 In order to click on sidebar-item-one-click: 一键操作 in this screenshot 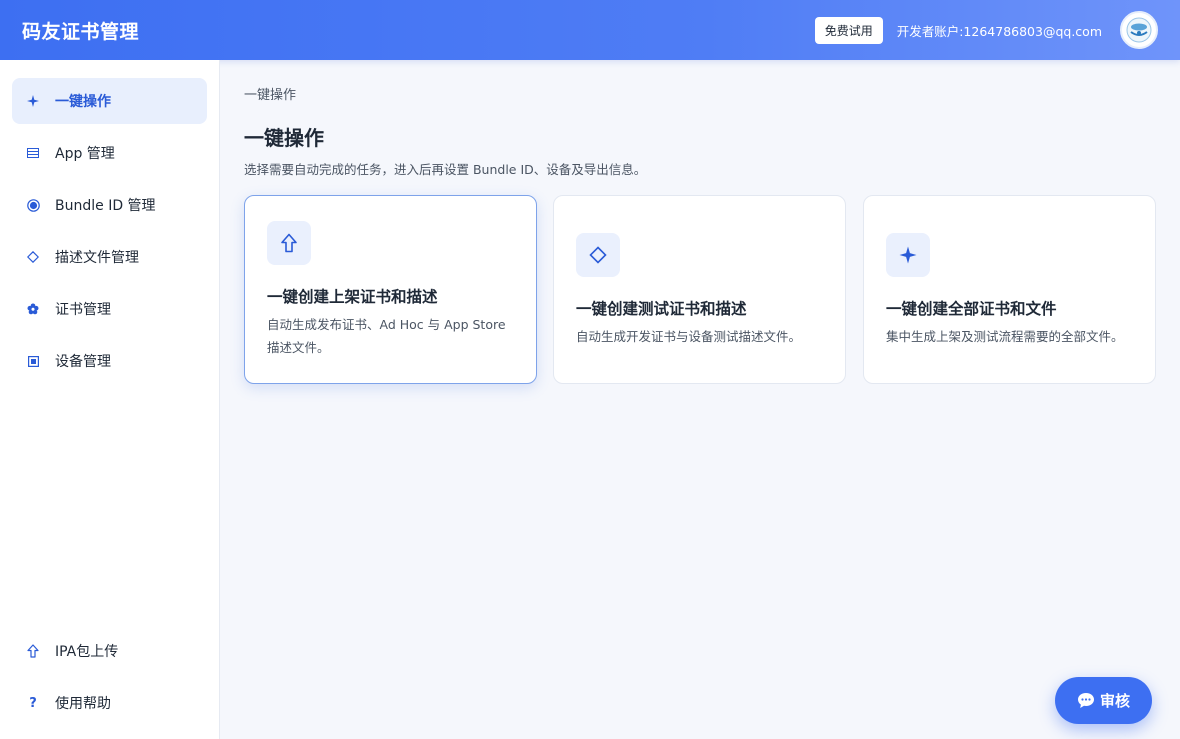, I will do `click(109, 101)`.